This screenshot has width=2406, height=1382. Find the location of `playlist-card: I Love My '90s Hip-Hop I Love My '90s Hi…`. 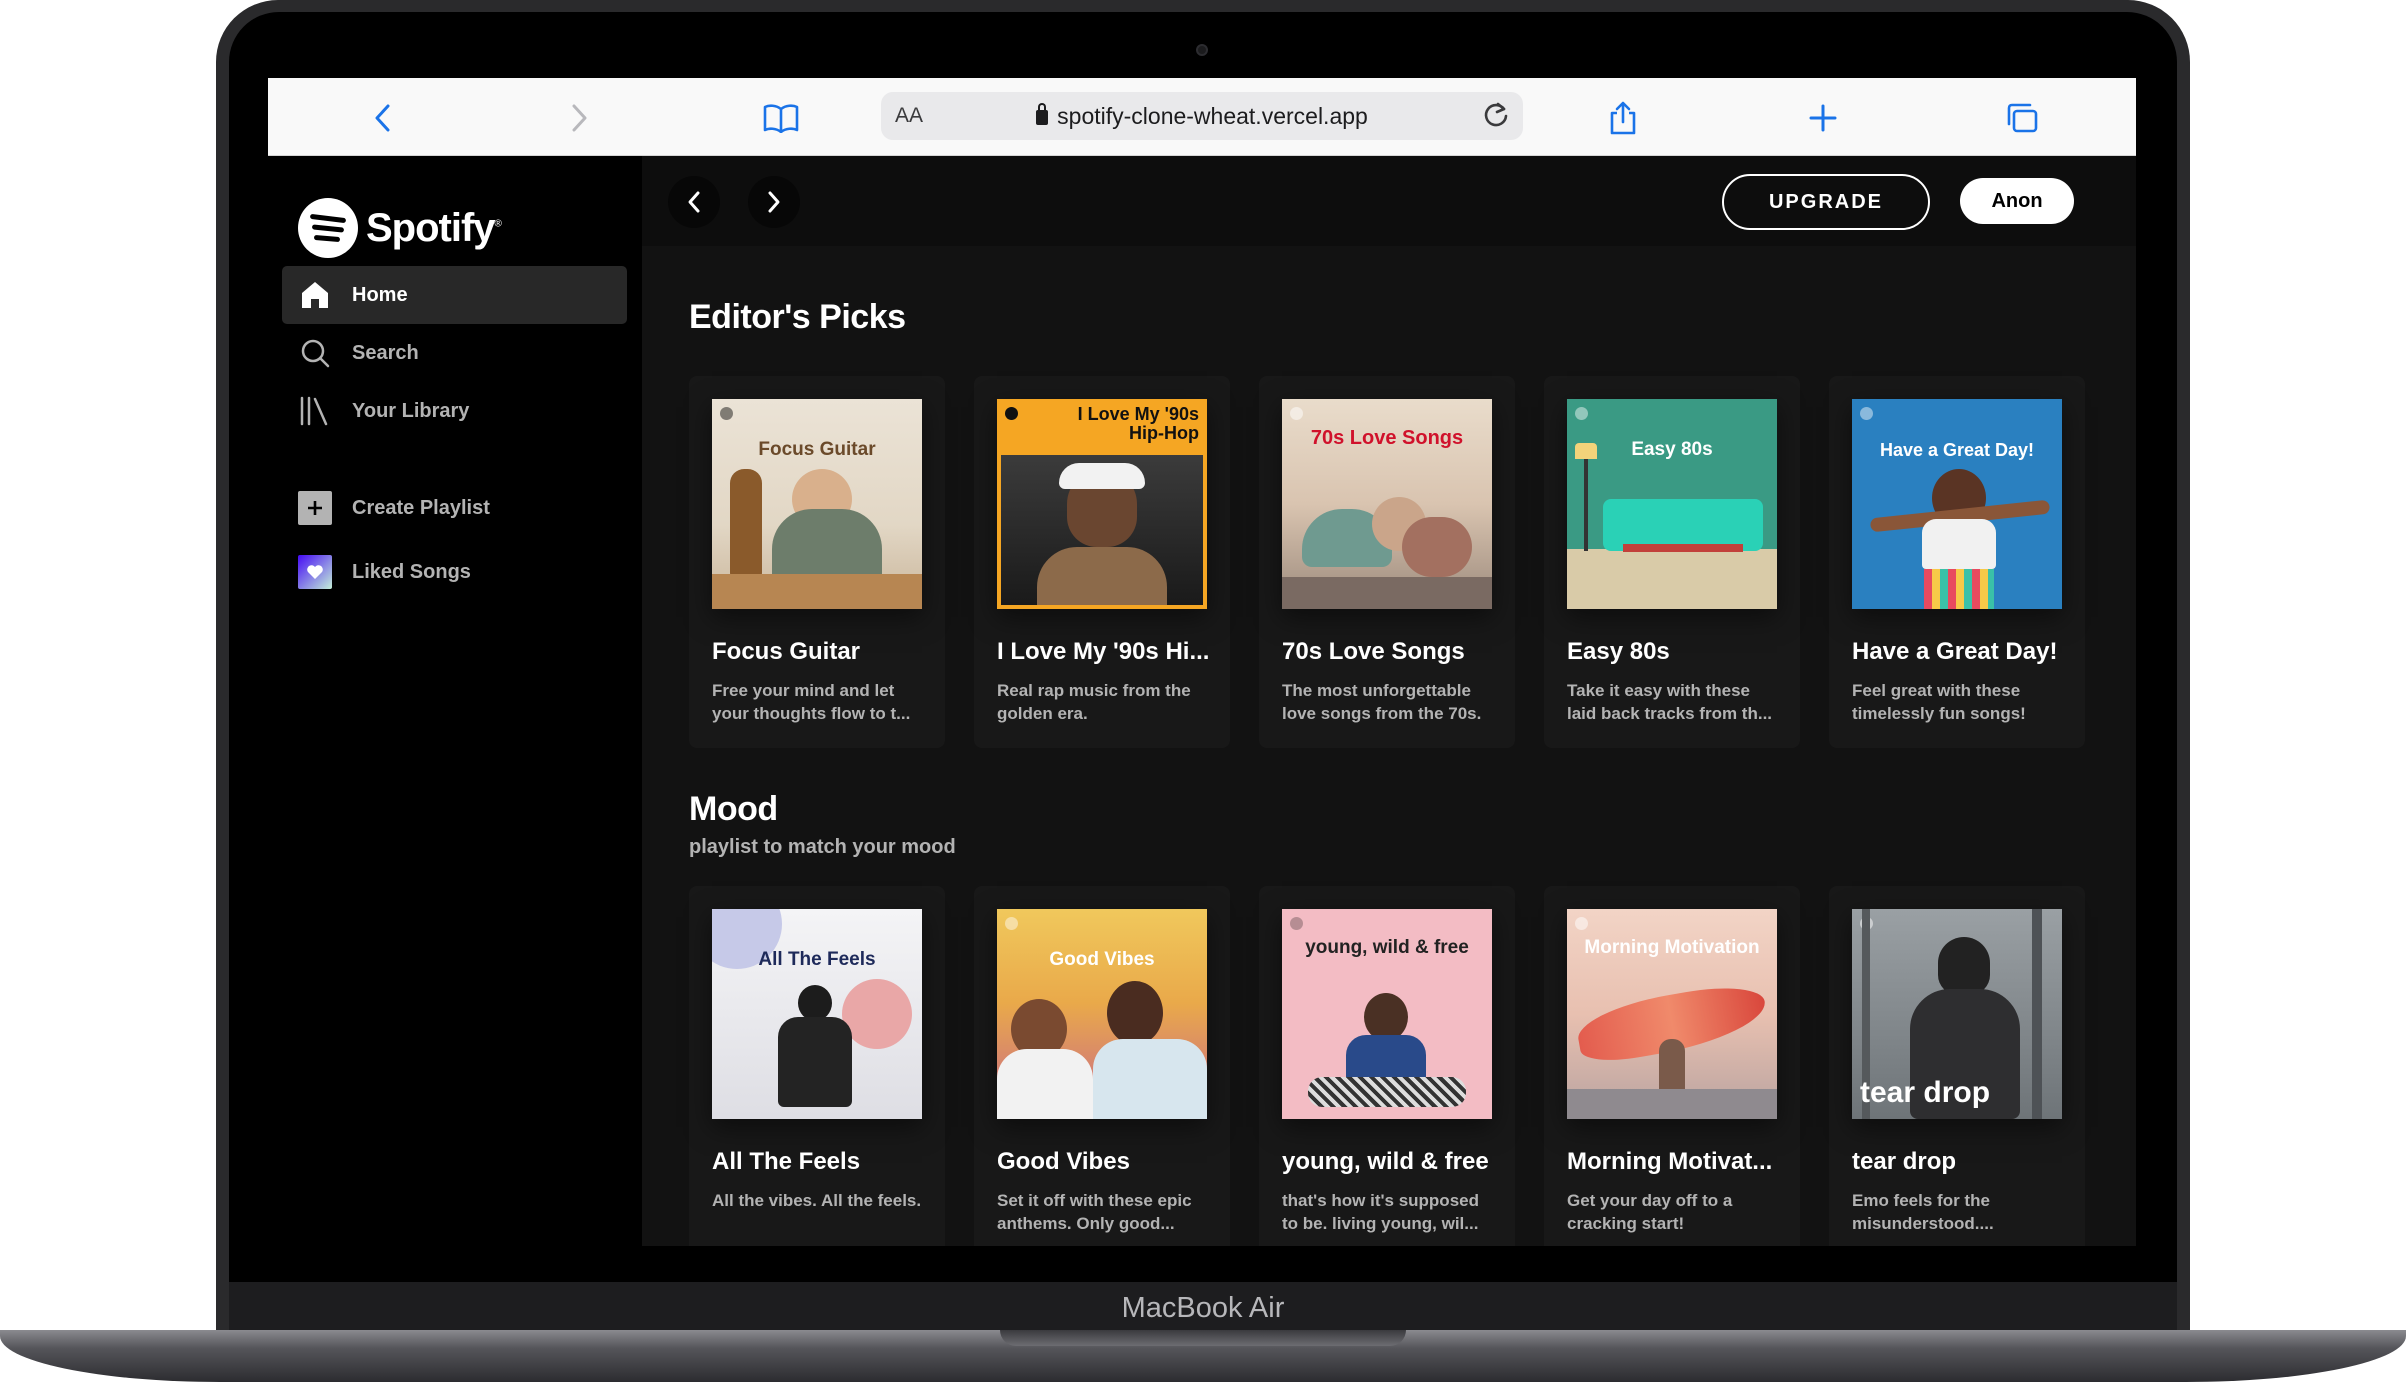

playlist-card: I Love My '90s Hip-Hop I Love My '90s Hi… is located at coordinates (1102, 562).